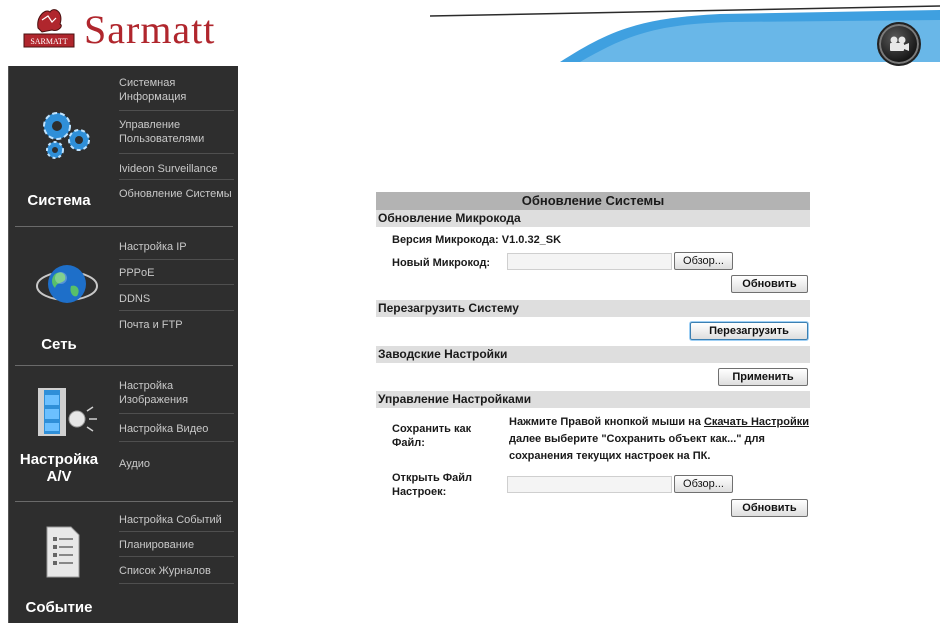  I want to click on menu-event-settings: Настройка Событий, so click(179, 520).